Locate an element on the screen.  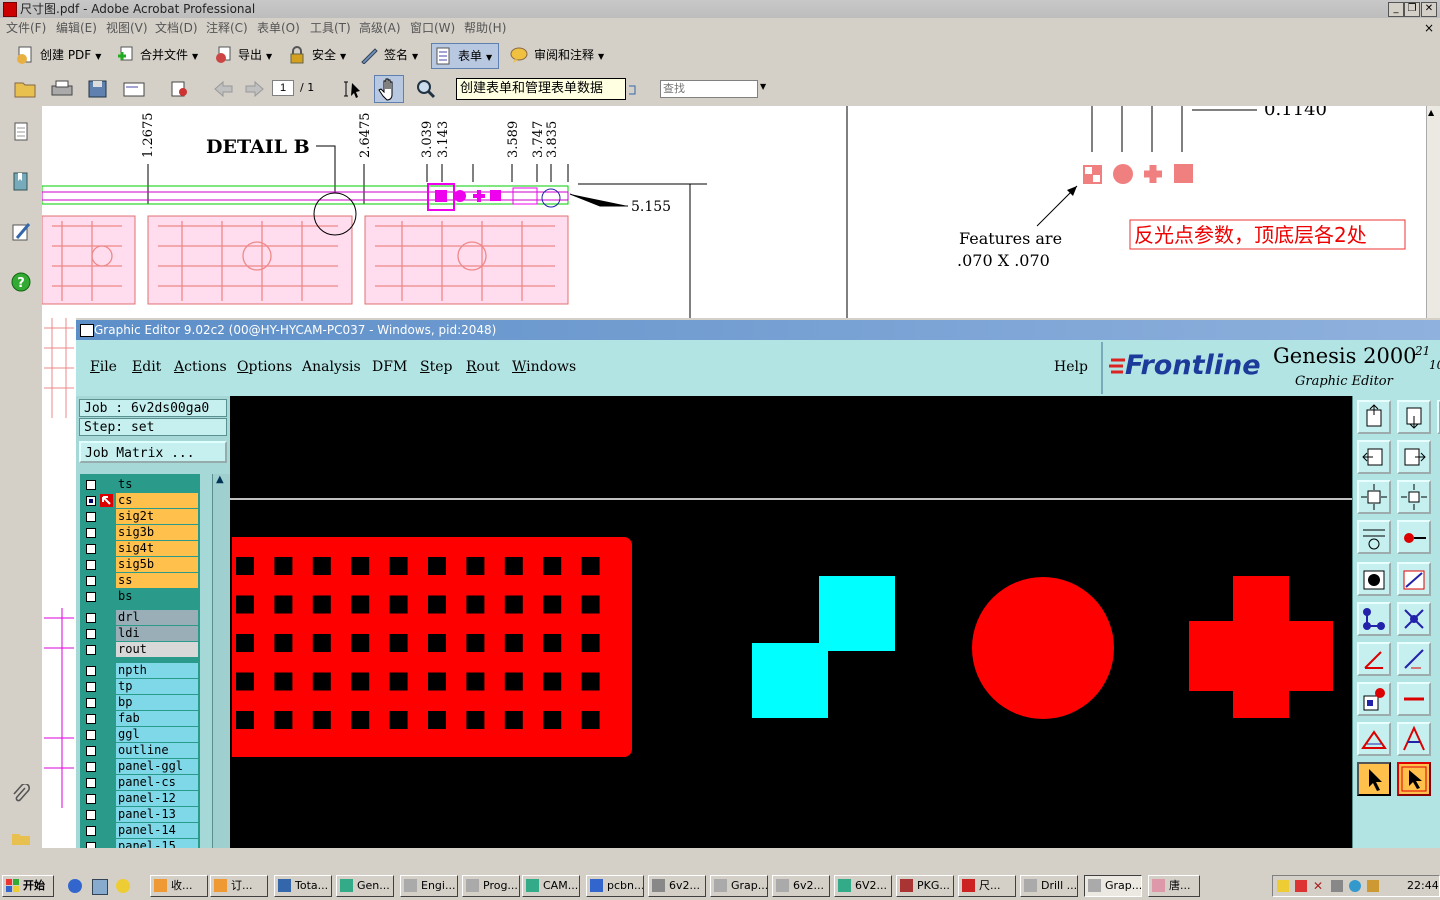
layer-row: tp is located at coordinates (140, 687).